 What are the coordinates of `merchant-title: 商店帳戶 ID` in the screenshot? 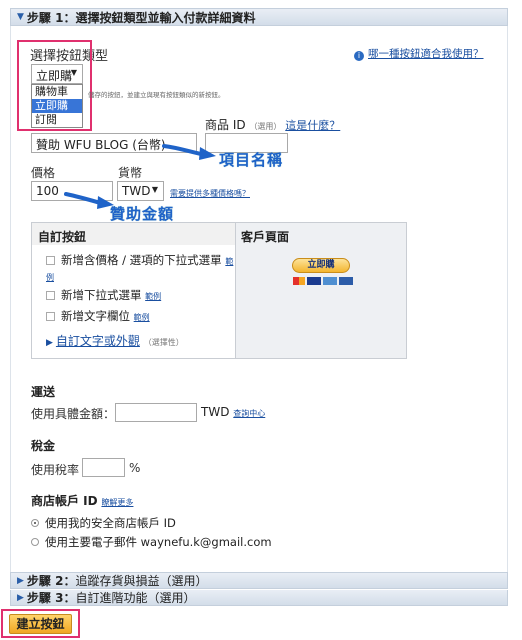 It's located at (64, 501).